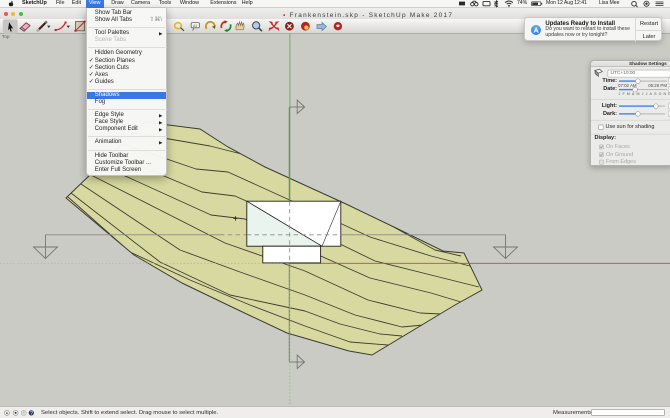  What do you see at coordinates (195, 25) in the screenshot?
I see `svg-text: A1` at bounding box center [195, 25].